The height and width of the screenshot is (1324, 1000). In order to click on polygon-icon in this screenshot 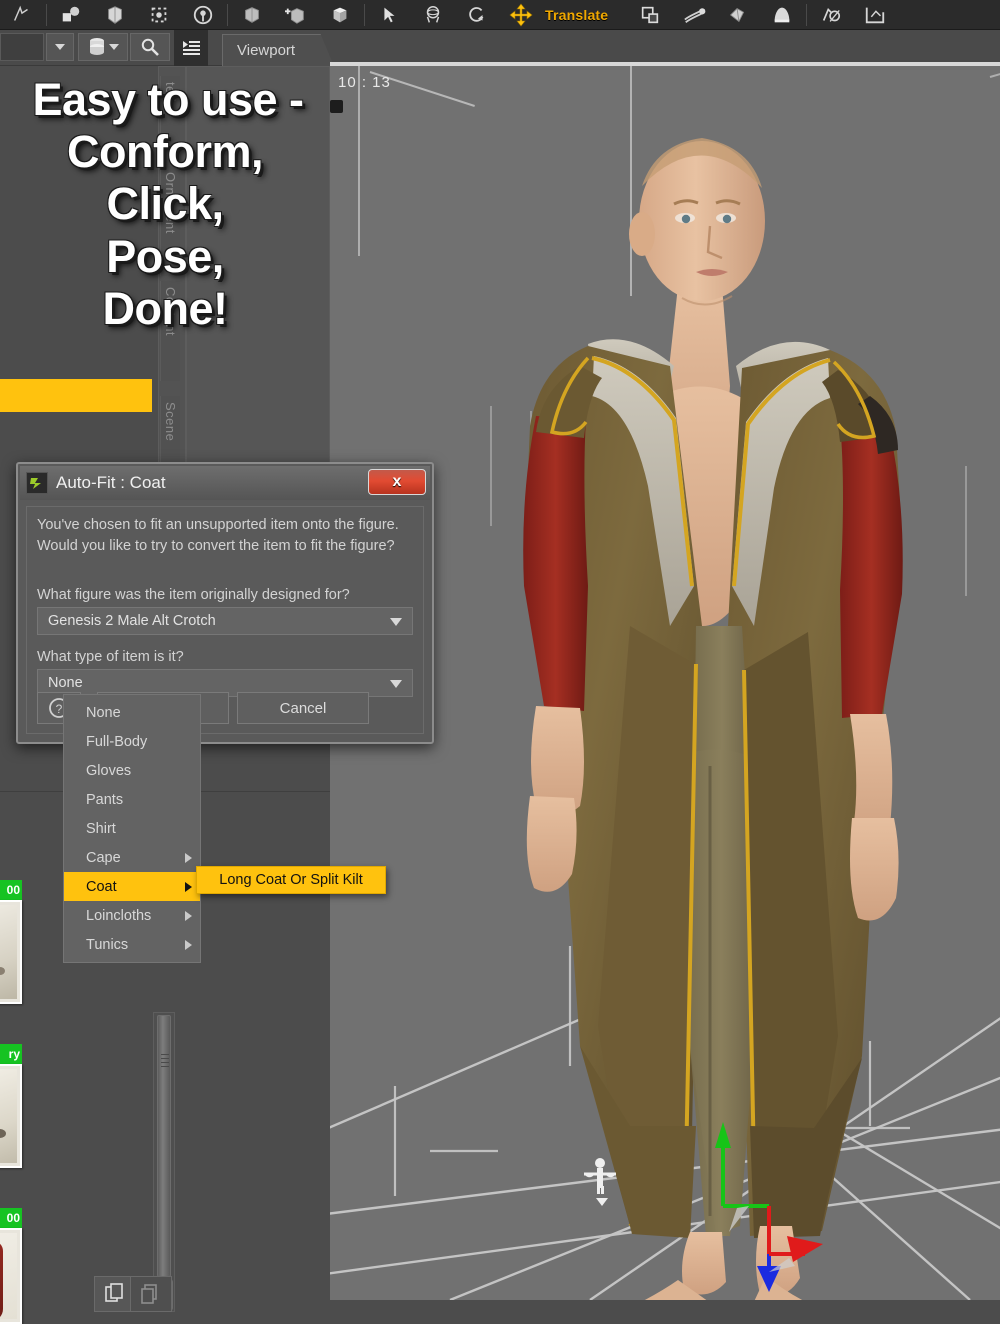, I will do `click(738, 15)`.